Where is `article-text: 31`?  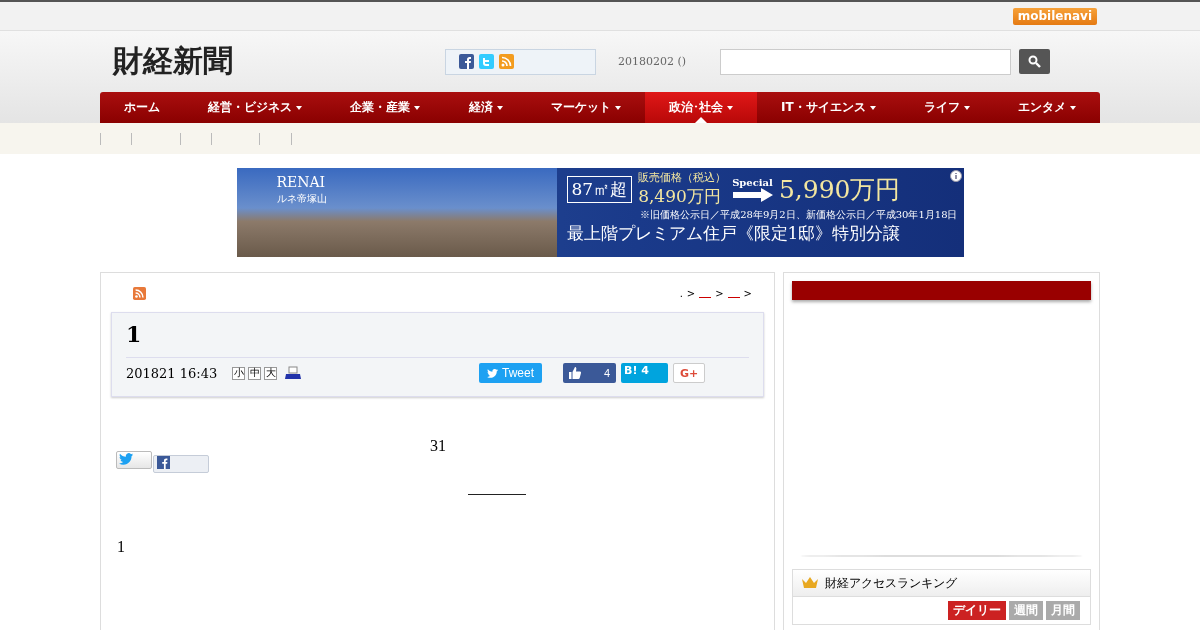
article-text: 31 is located at coordinates (438, 446).